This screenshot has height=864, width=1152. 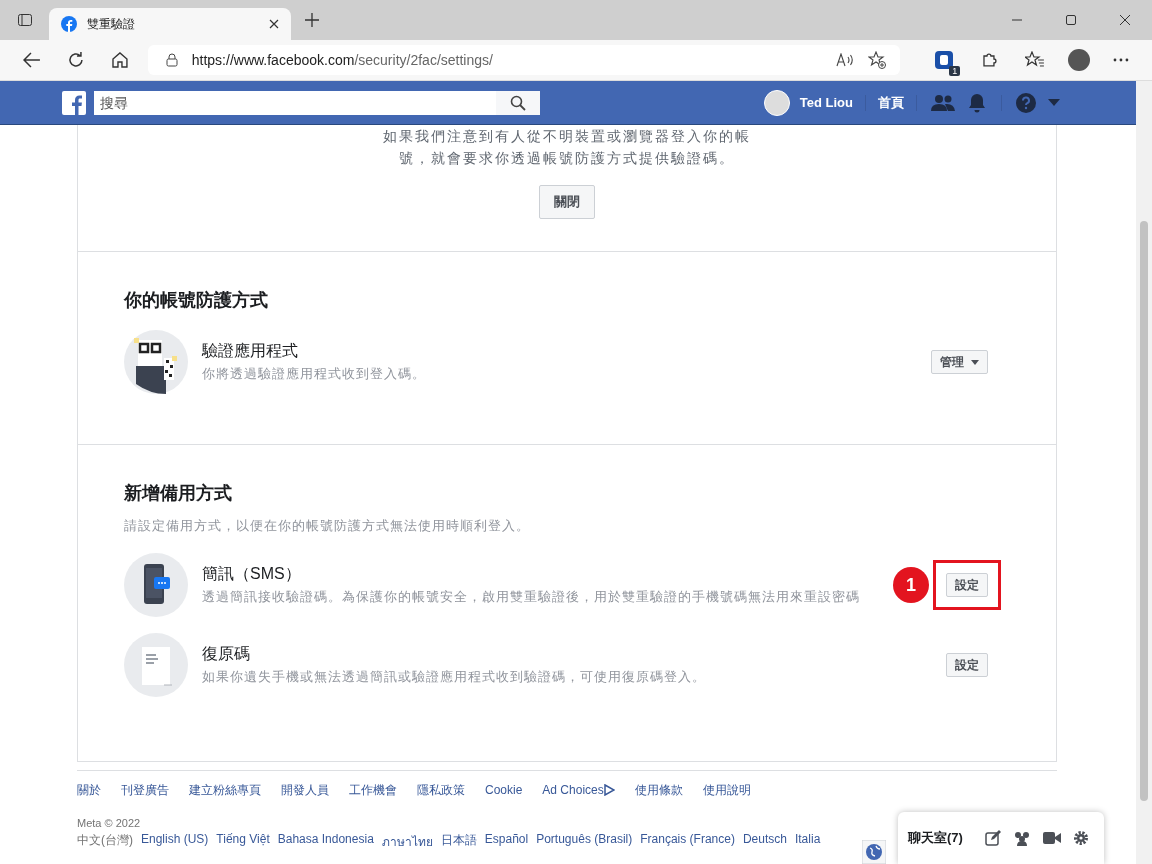 I want to click on extension-badge: 1, so click(x=955, y=71).